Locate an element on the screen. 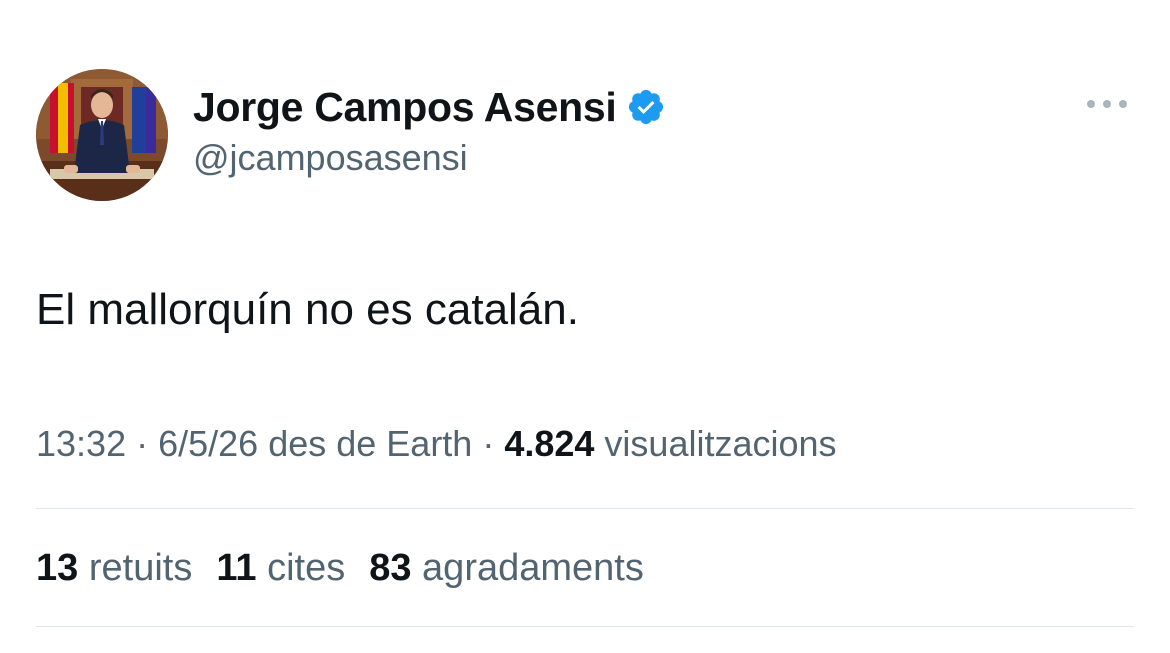  author-handle: @jcamposasensi is located at coordinates (330, 158).